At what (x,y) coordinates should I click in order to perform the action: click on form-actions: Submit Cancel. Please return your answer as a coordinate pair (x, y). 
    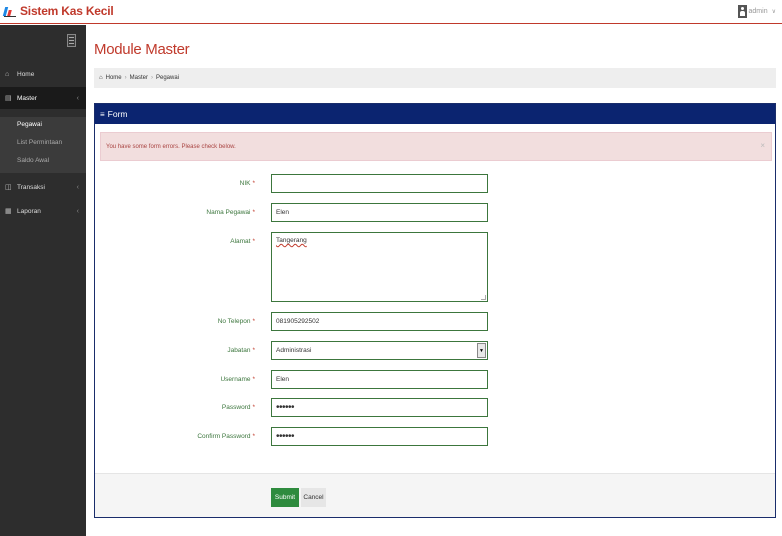
    Looking at the image, I should click on (435, 495).